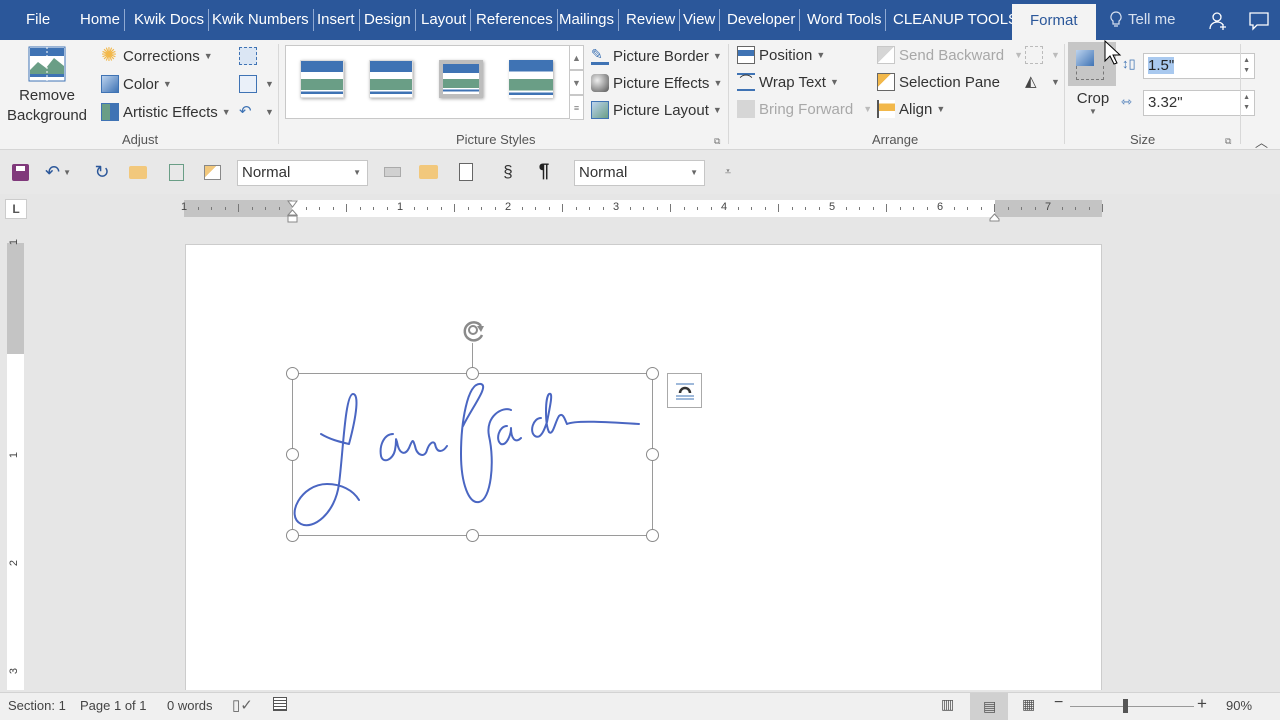 This screenshot has height=720, width=1280. Describe the element at coordinates (1259, 21) in the screenshot. I see `comments-icon` at that location.